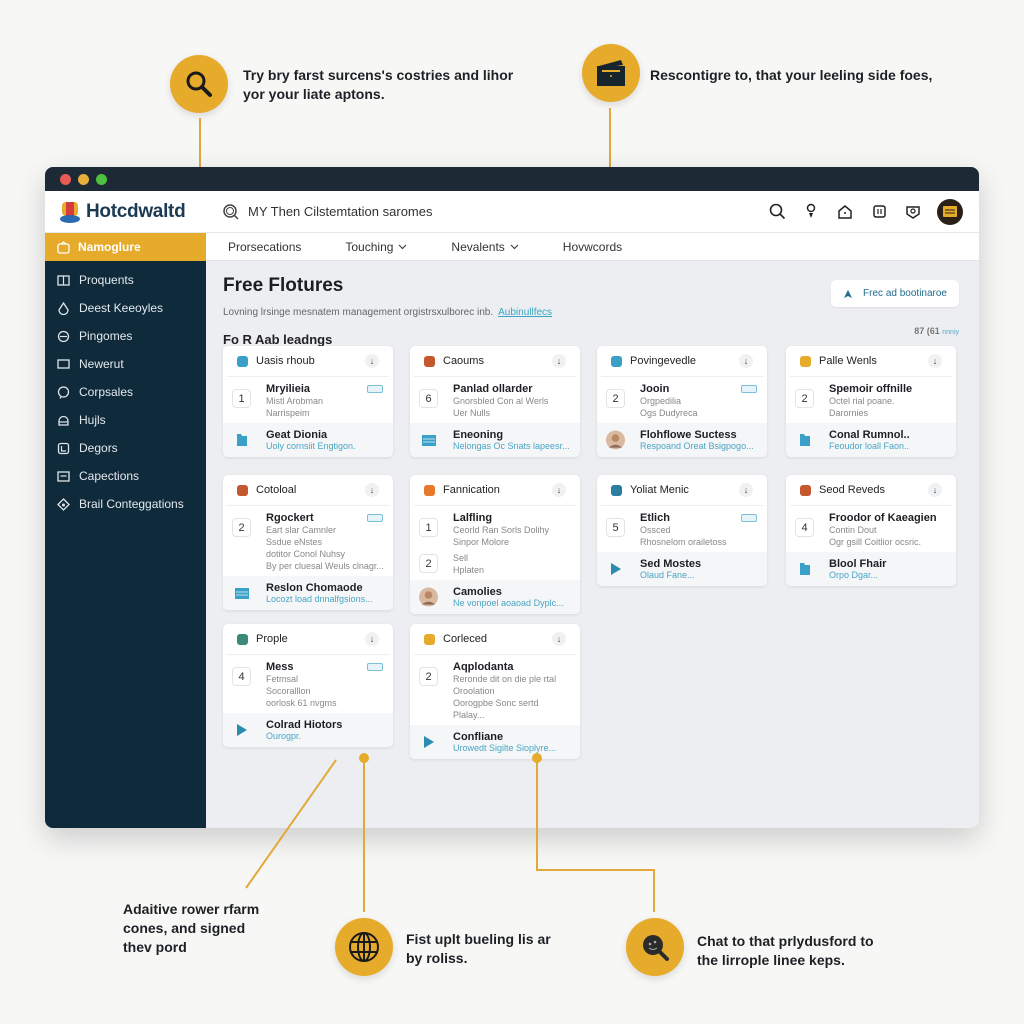  I want to click on callout-text-bottom-center: Fist uplt bueling lis ar by roliss., so click(478, 948).